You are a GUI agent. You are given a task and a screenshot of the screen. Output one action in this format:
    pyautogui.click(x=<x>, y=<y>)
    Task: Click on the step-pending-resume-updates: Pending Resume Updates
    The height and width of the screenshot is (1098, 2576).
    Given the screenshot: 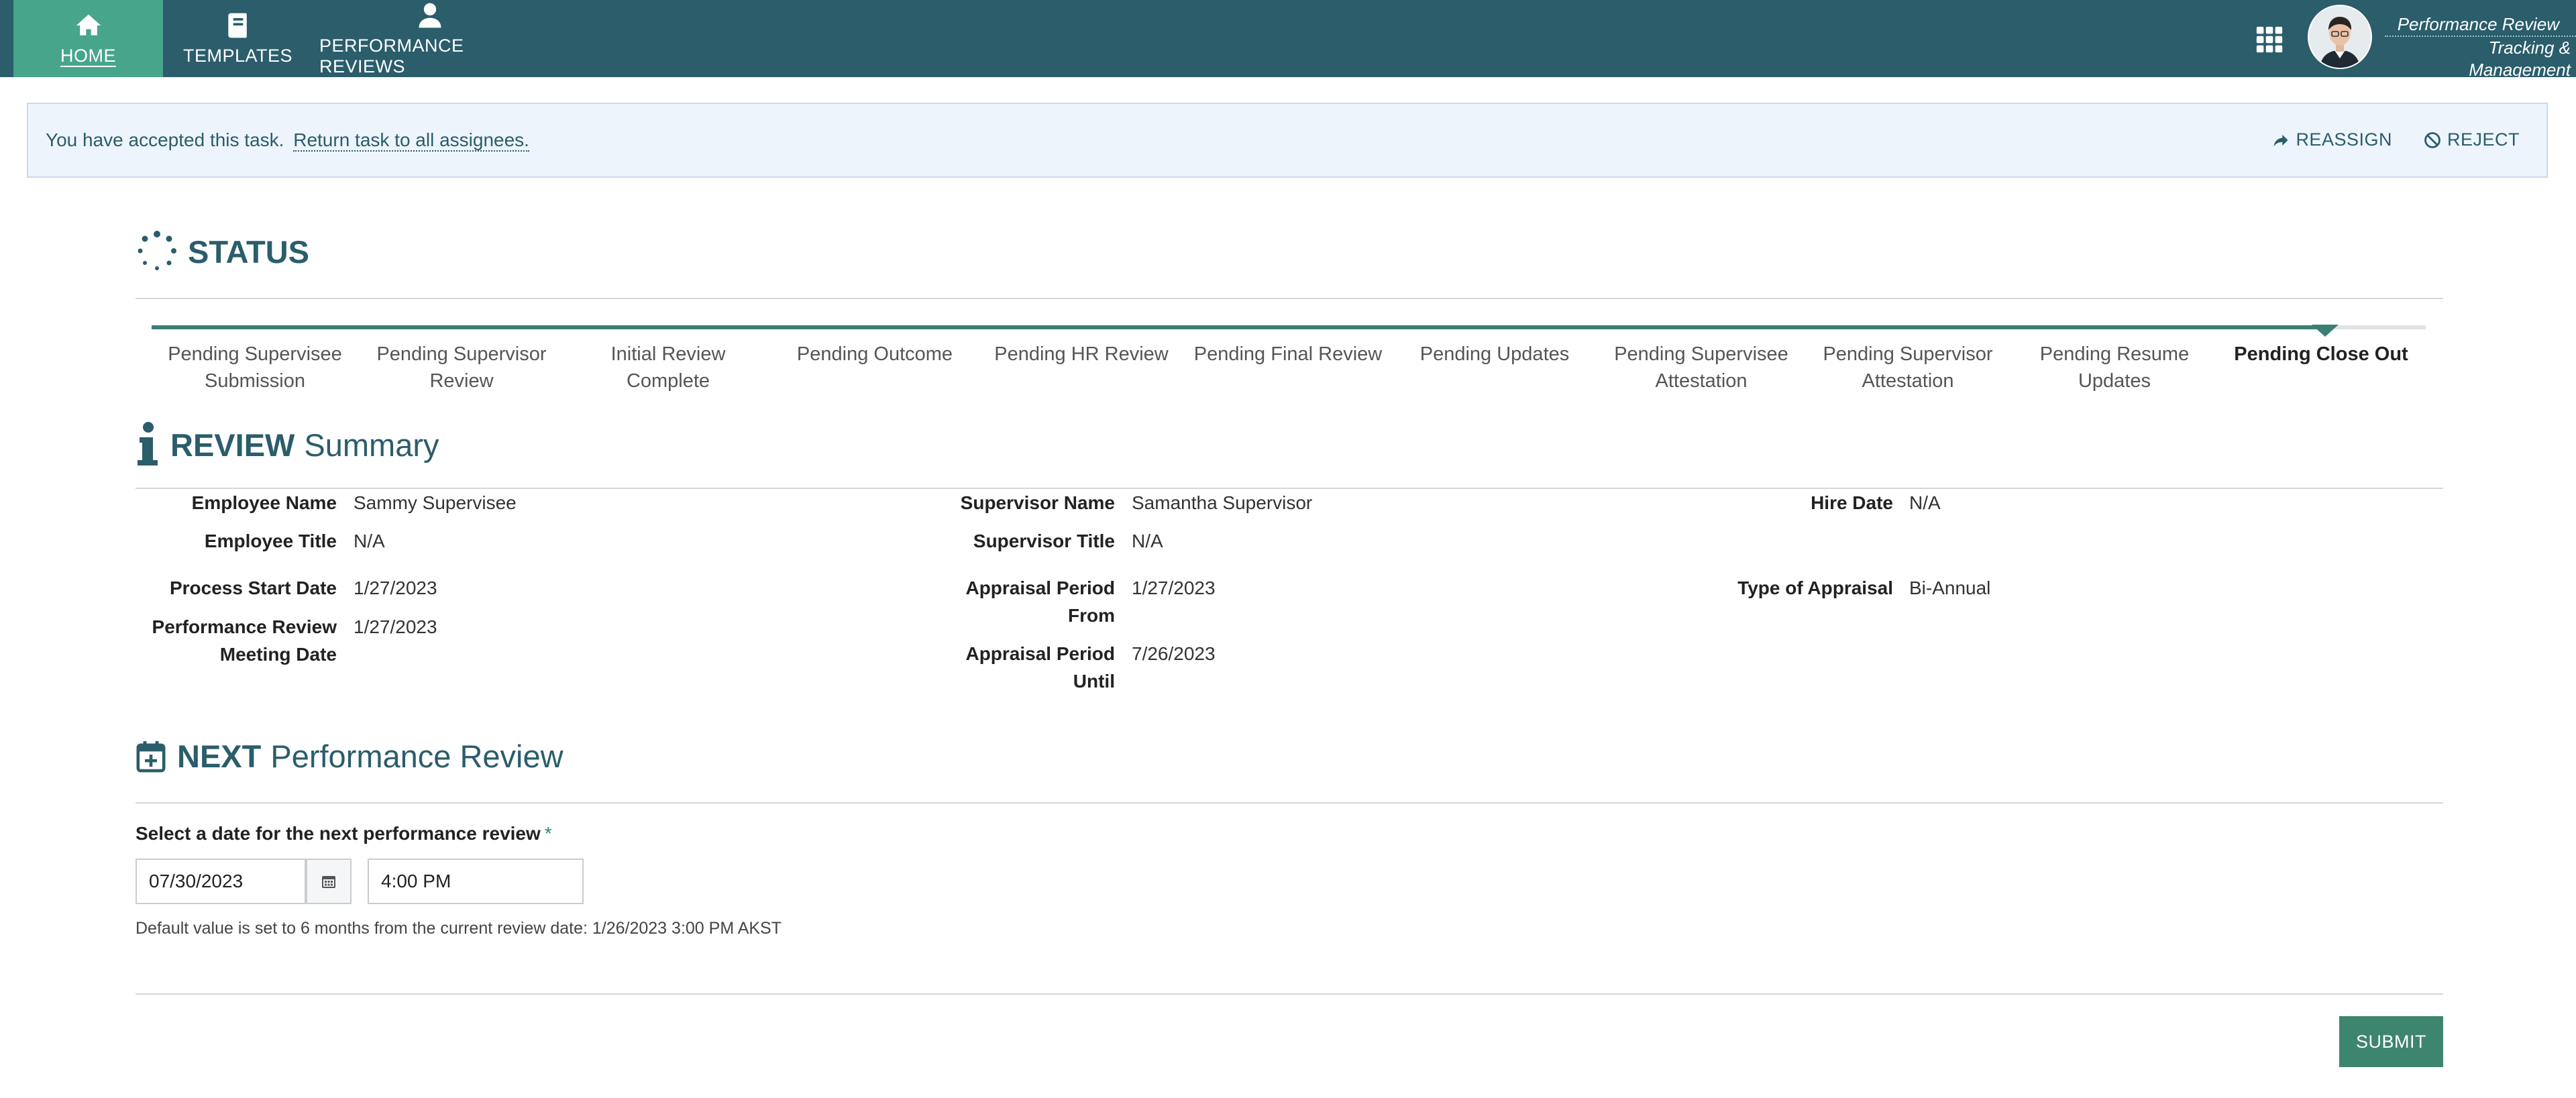 What is the action you would take?
    pyautogui.click(x=2114, y=367)
    